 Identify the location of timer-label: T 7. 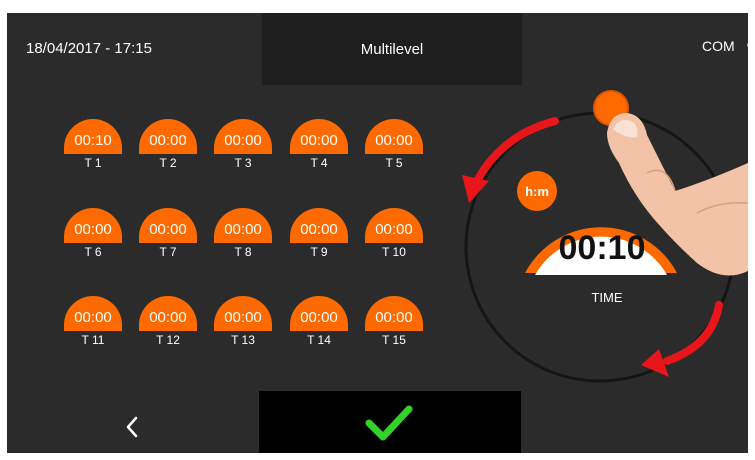
(168, 252).